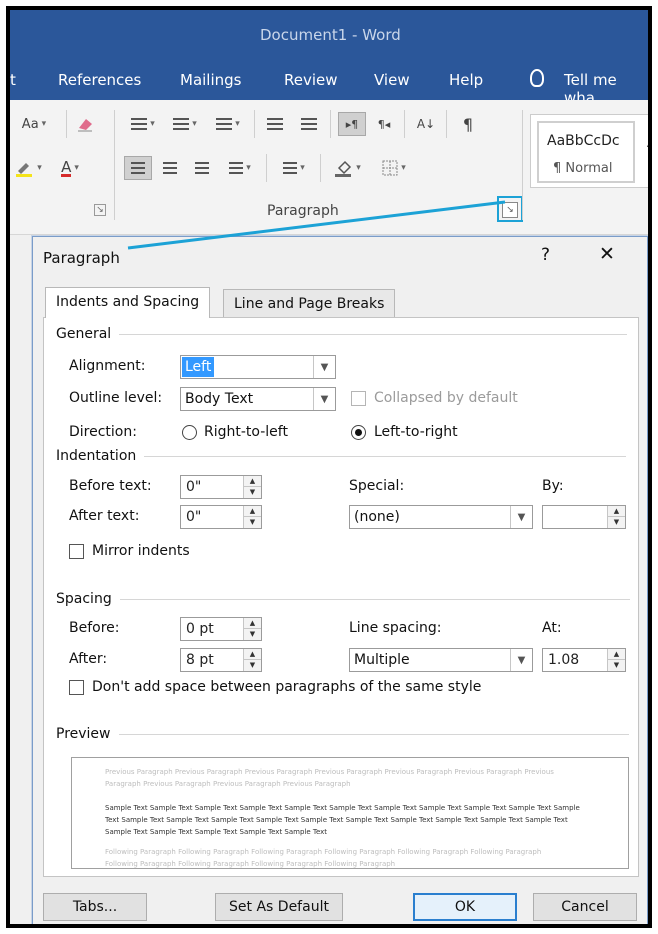  Describe the element at coordinates (586, 152) in the screenshot. I see `style-normal: AaBbCcDc ¶ Normal` at that location.